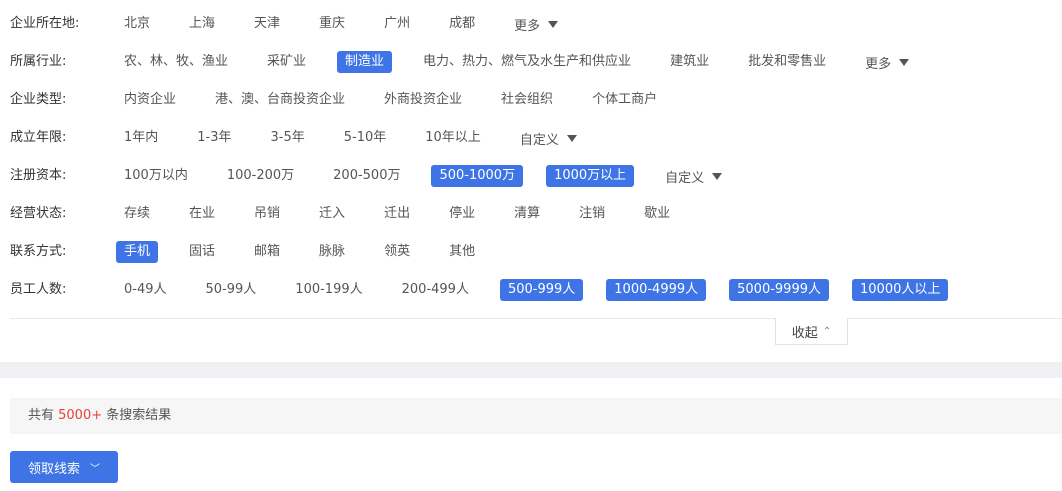 Image resolution: width=1062 pixels, height=491 pixels. What do you see at coordinates (145, 290) in the screenshot?
I see `filter-option: 0-49人` at bounding box center [145, 290].